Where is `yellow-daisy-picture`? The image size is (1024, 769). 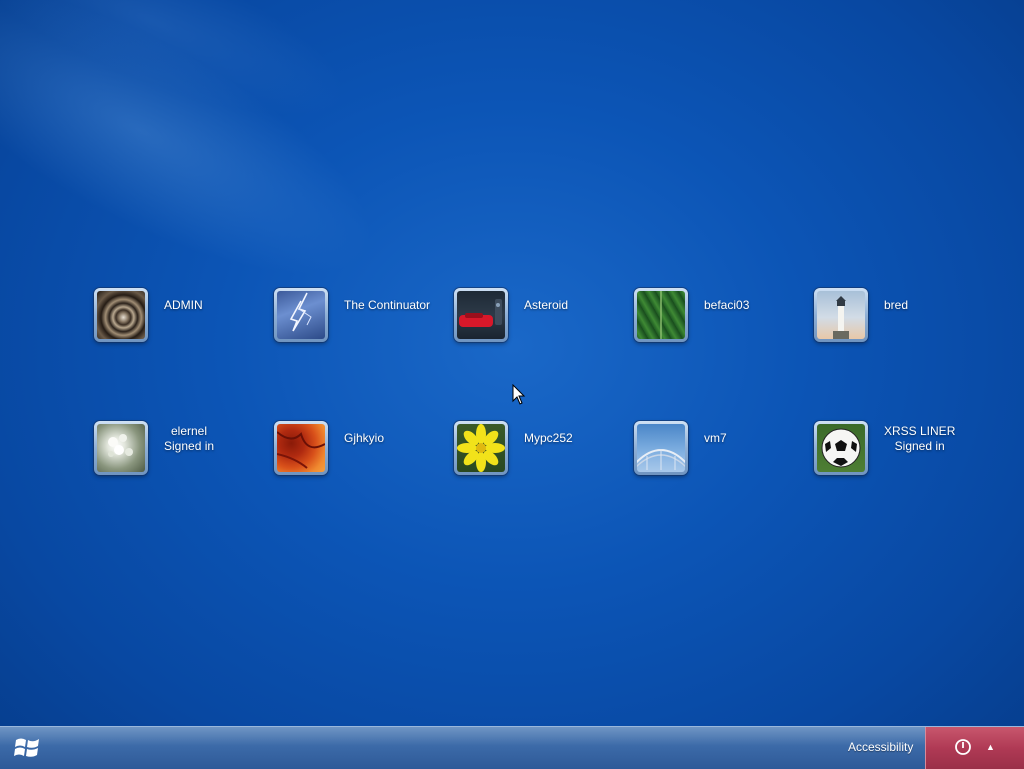
yellow-daisy-picture is located at coordinates (481, 448).